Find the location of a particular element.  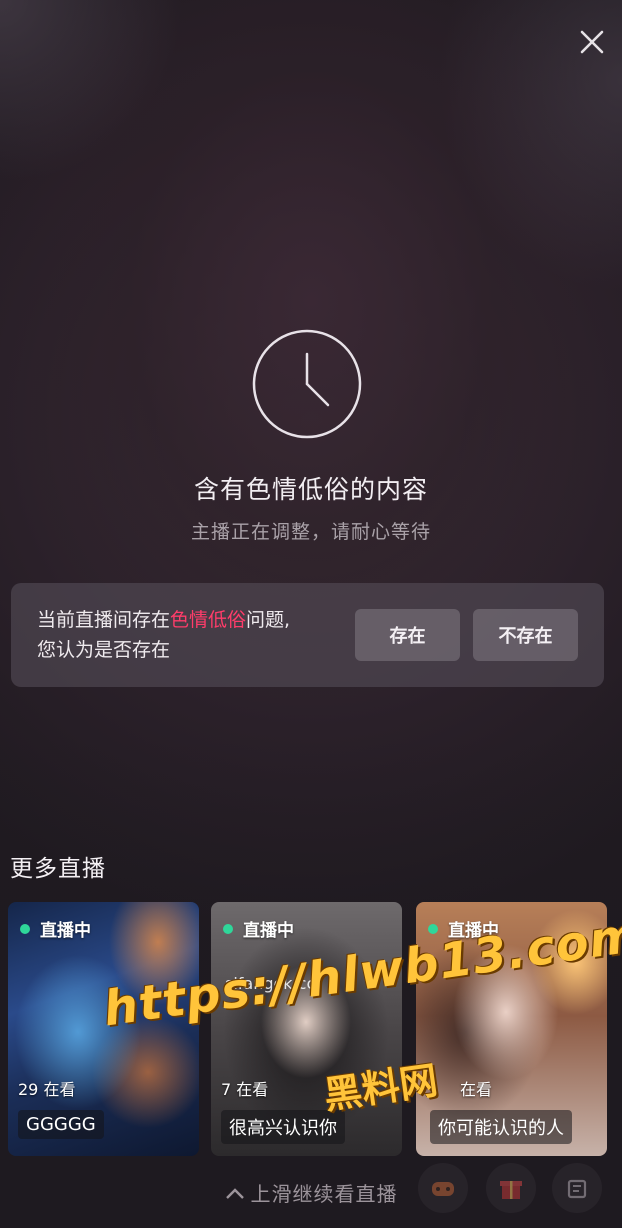

shop-button is located at coordinates (577, 1188).